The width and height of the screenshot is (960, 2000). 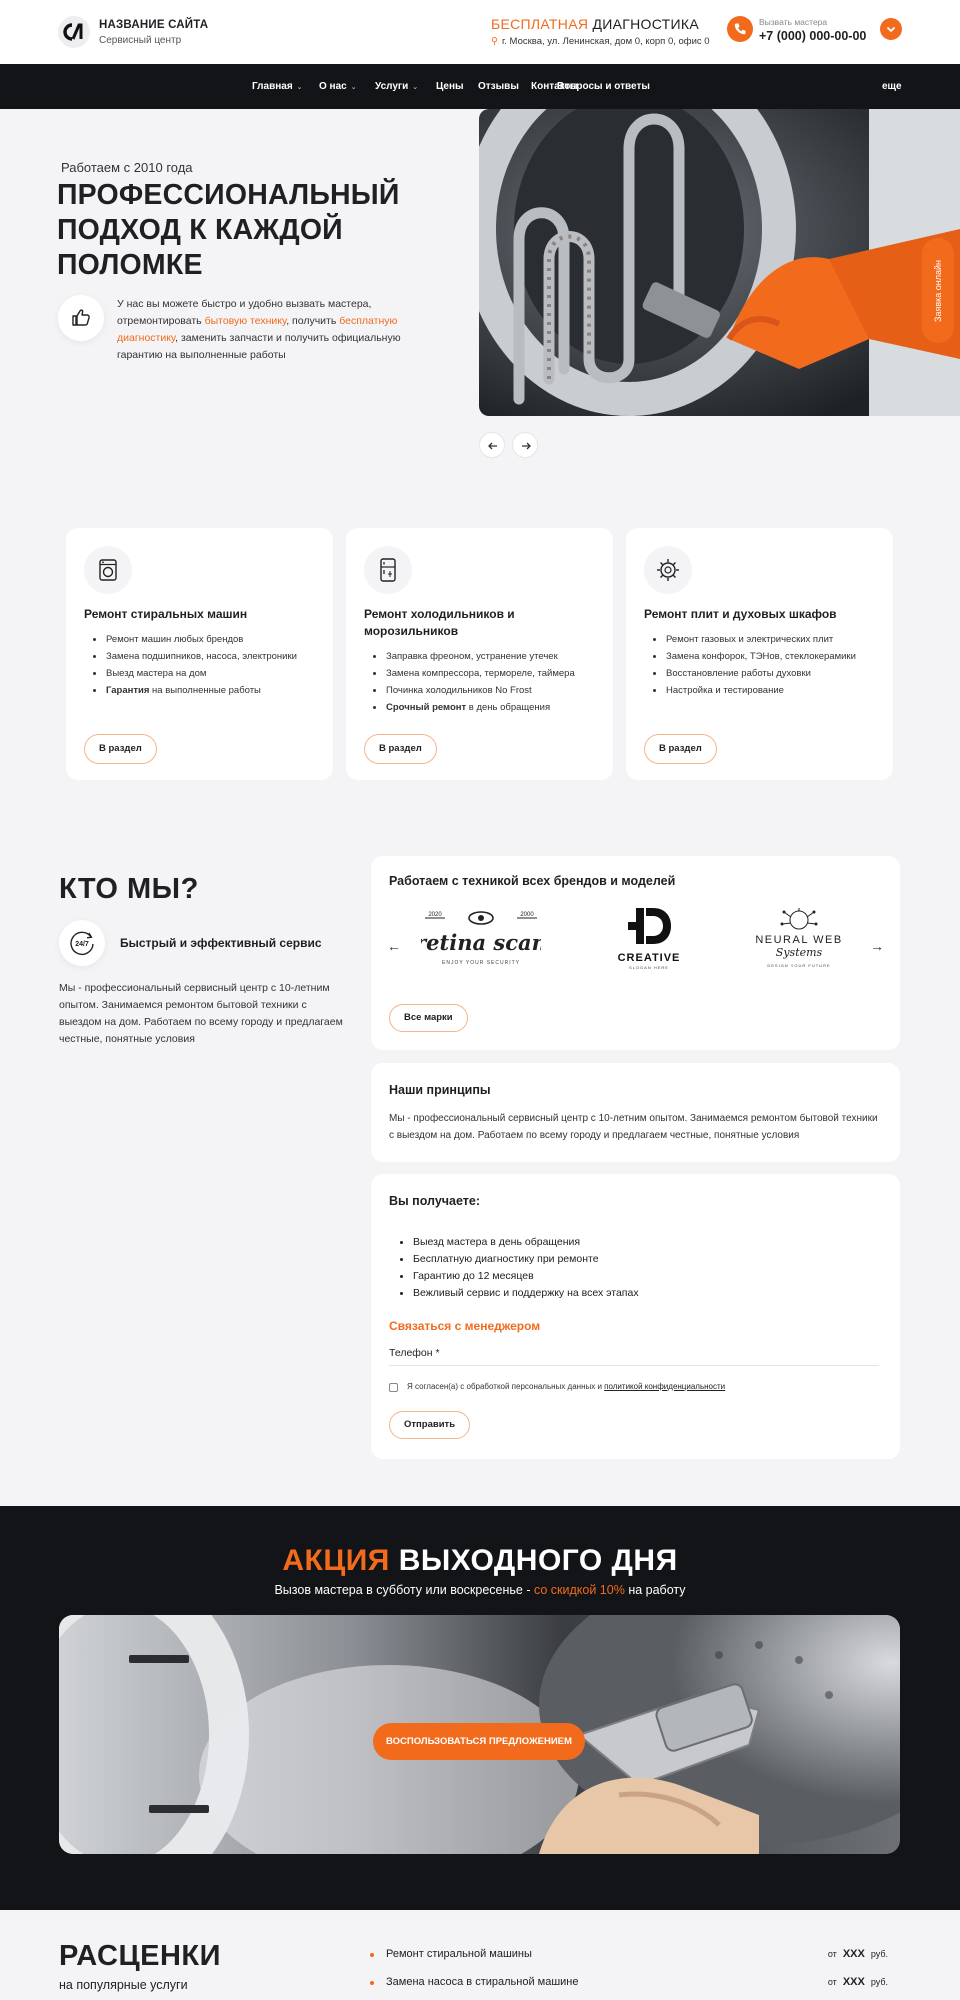 What do you see at coordinates (108, 570) in the screenshot?
I see `washing-machine-icon` at bounding box center [108, 570].